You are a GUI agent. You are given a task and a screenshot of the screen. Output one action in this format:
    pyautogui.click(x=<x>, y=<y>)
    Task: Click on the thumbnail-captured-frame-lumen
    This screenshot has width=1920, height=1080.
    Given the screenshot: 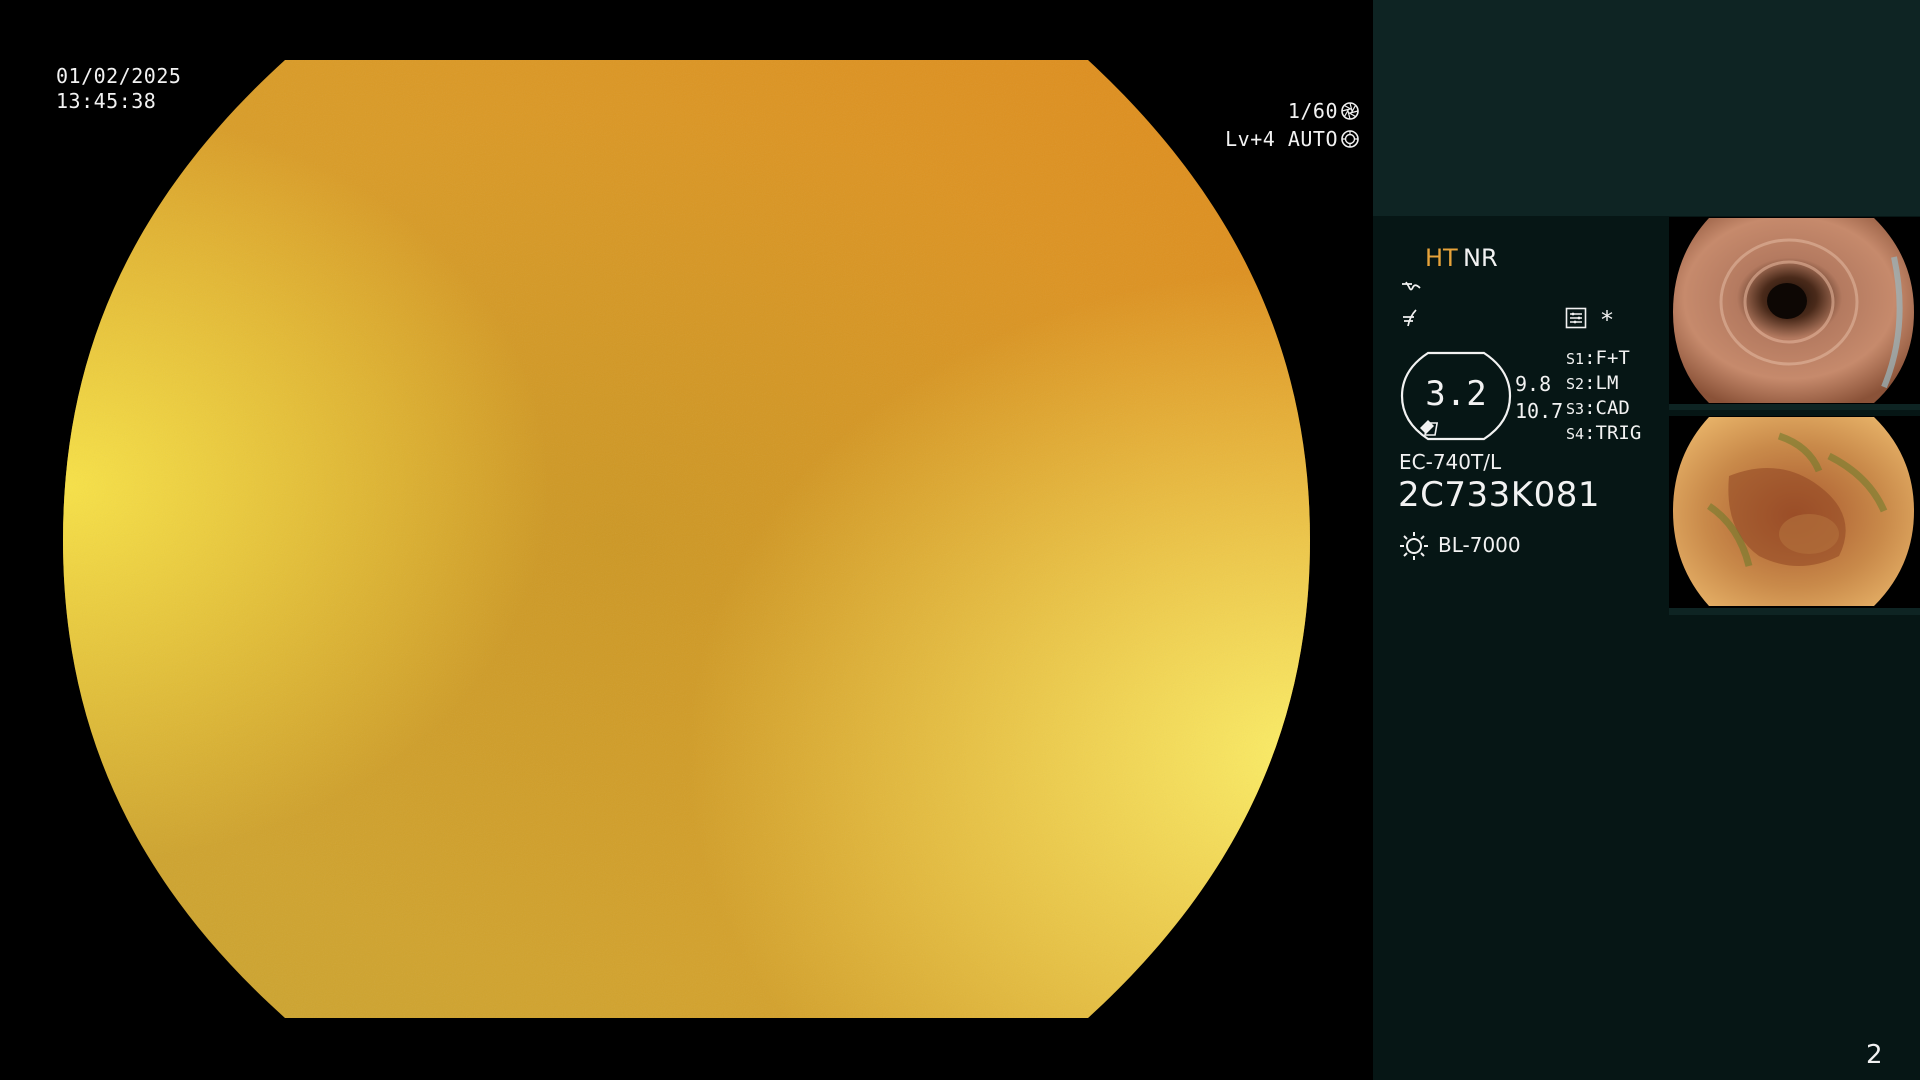 What is the action you would take?
    pyautogui.click(x=1794, y=313)
    